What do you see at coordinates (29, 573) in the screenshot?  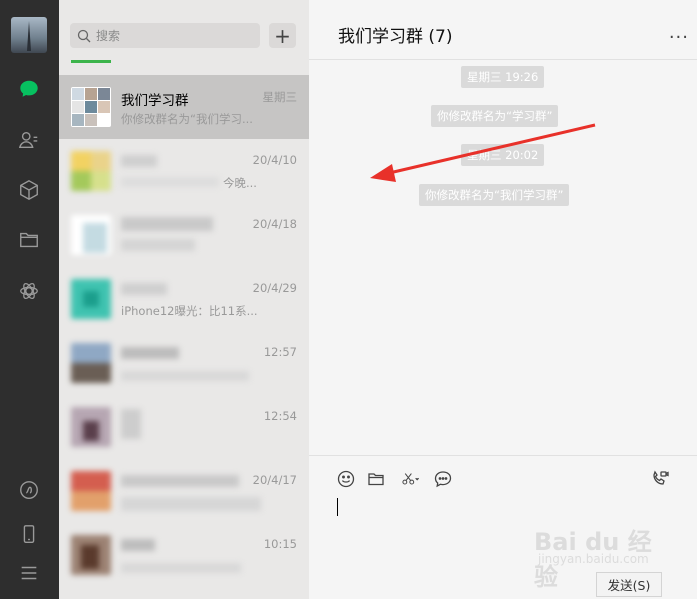 I see `menu-icon` at bounding box center [29, 573].